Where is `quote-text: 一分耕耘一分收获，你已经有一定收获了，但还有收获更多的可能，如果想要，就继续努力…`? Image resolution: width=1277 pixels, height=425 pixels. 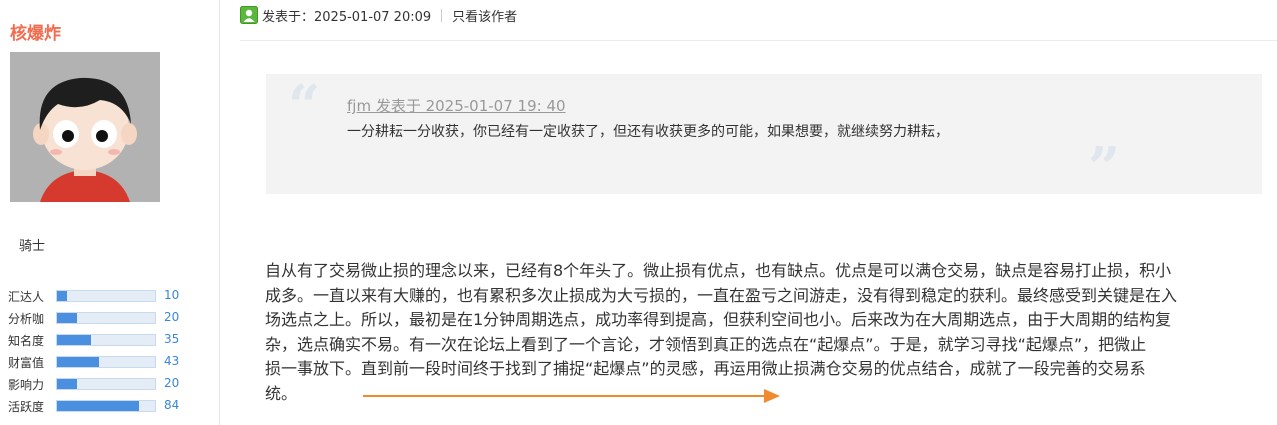
quote-text: 一分耕耘一分收获，你已经有一定收获了，但还有收获更多的可能，如果想要，就继续努力… is located at coordinates (648, 132).